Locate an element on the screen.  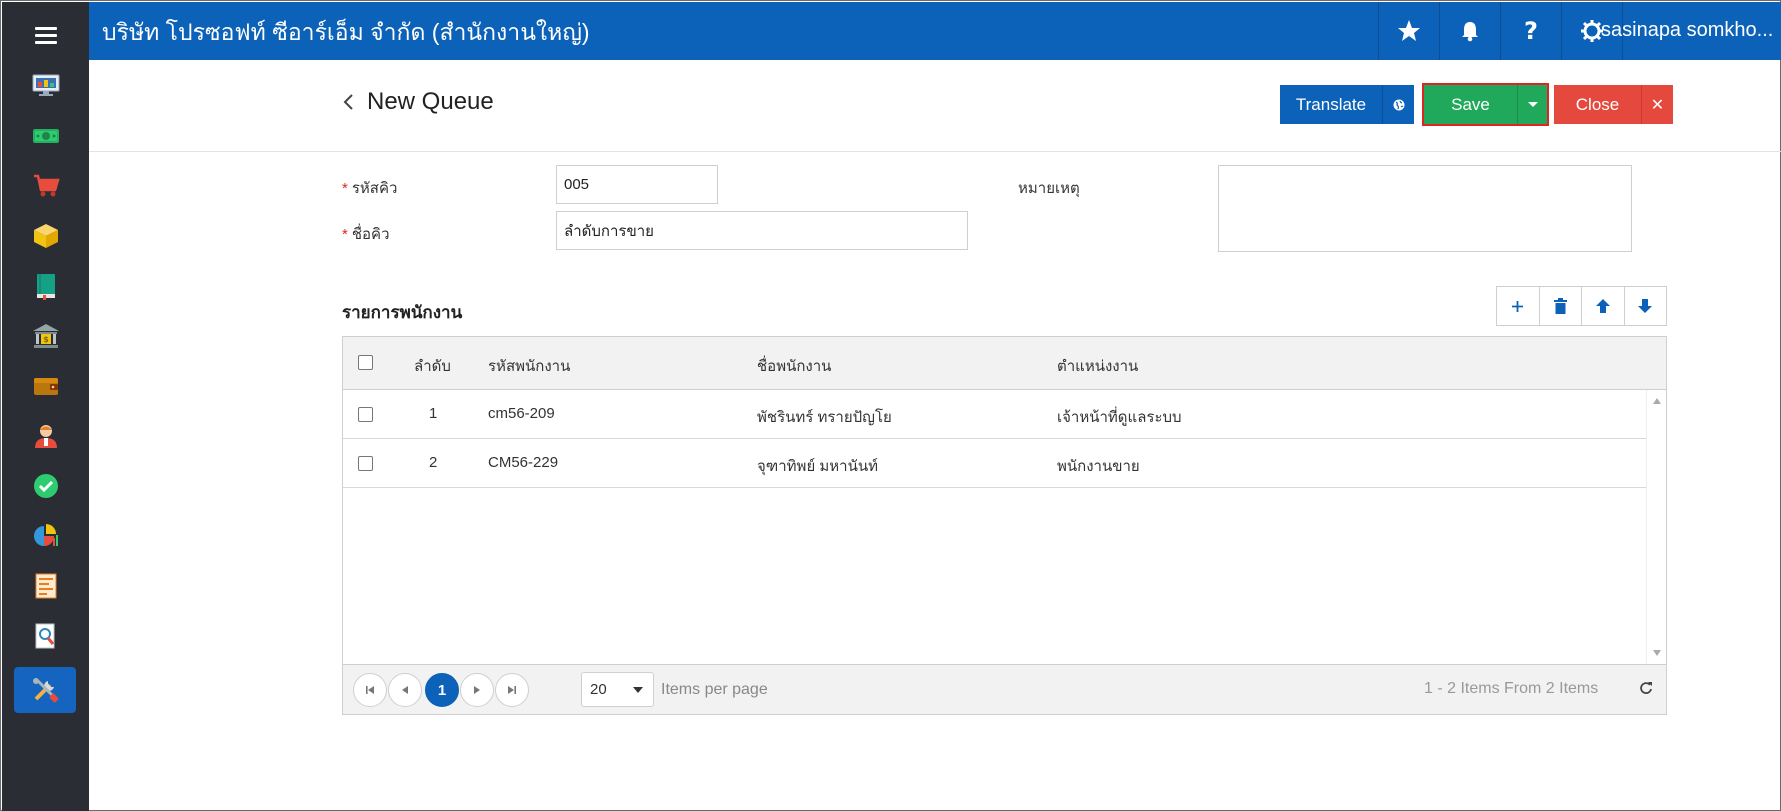
items-per-page-label: Items per page is located at coordinates (714, 689).